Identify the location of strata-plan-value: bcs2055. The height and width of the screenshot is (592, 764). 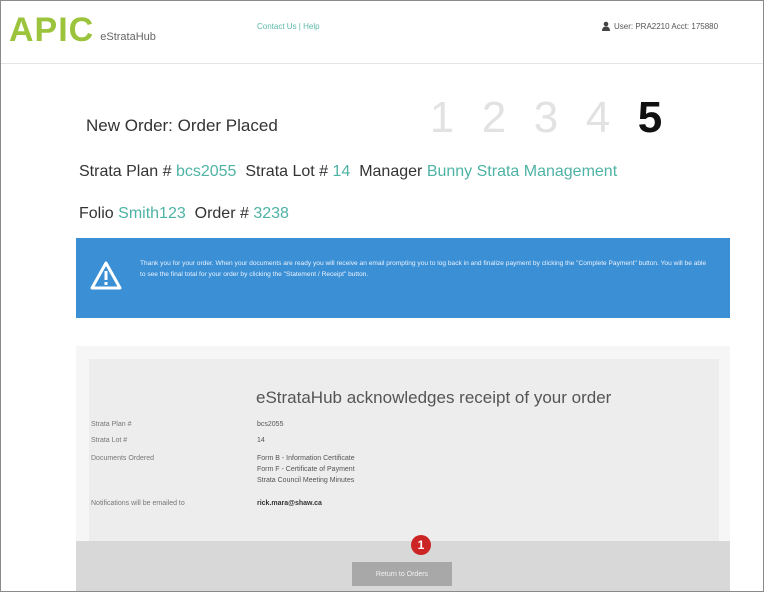
(206, 171).